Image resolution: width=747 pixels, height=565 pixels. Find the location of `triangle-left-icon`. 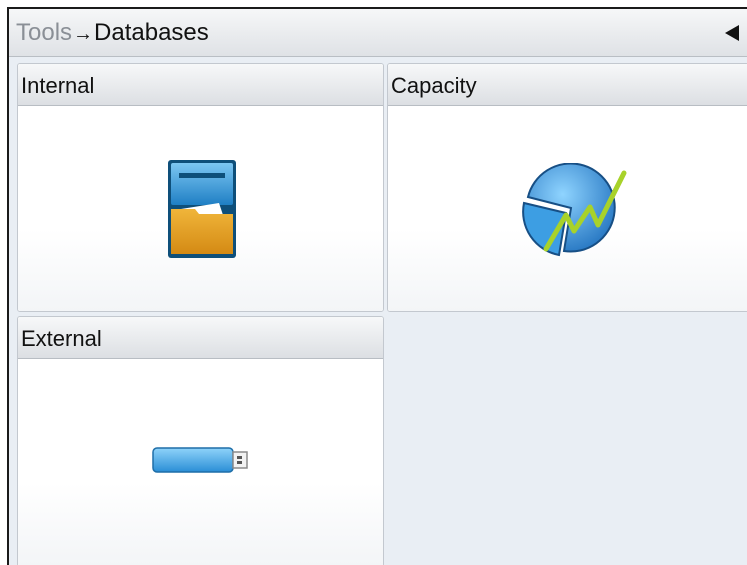

triangle-left-icon is located at coordinates (732, 33).